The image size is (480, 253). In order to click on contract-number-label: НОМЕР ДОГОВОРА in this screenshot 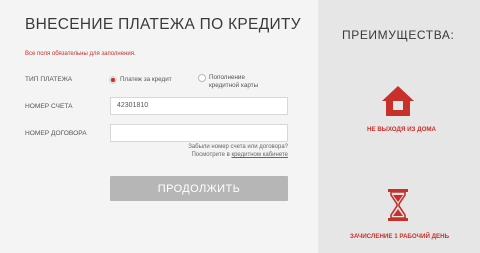, I will do `click(56, 133)`.